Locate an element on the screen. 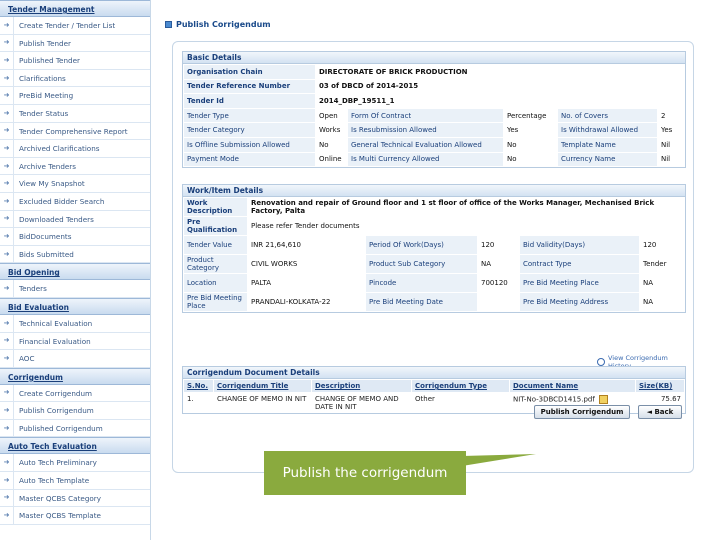 Image resolution: width=720 pixels, height=540 pixels. sidebar-item: ➜ Tenders is located at coordinates (75, 289).